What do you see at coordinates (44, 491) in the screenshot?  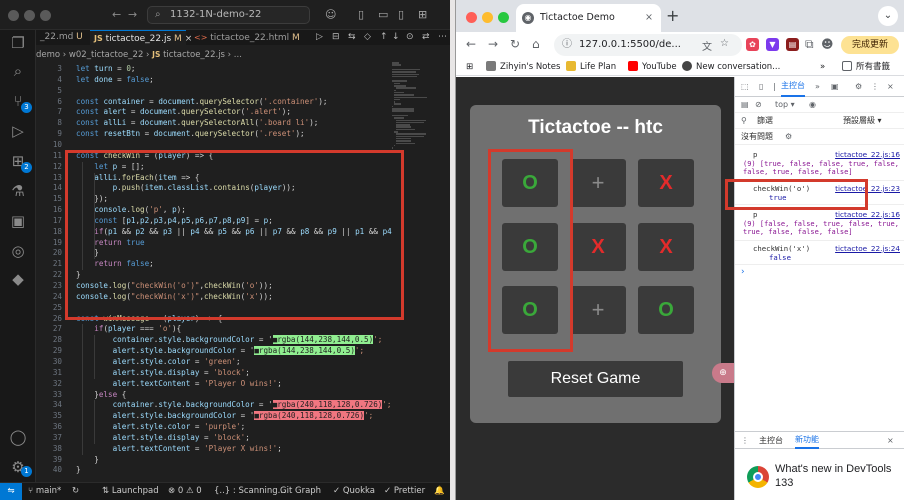 I see `branch-status: ⑂ main*` at bounding box center [44, 491].